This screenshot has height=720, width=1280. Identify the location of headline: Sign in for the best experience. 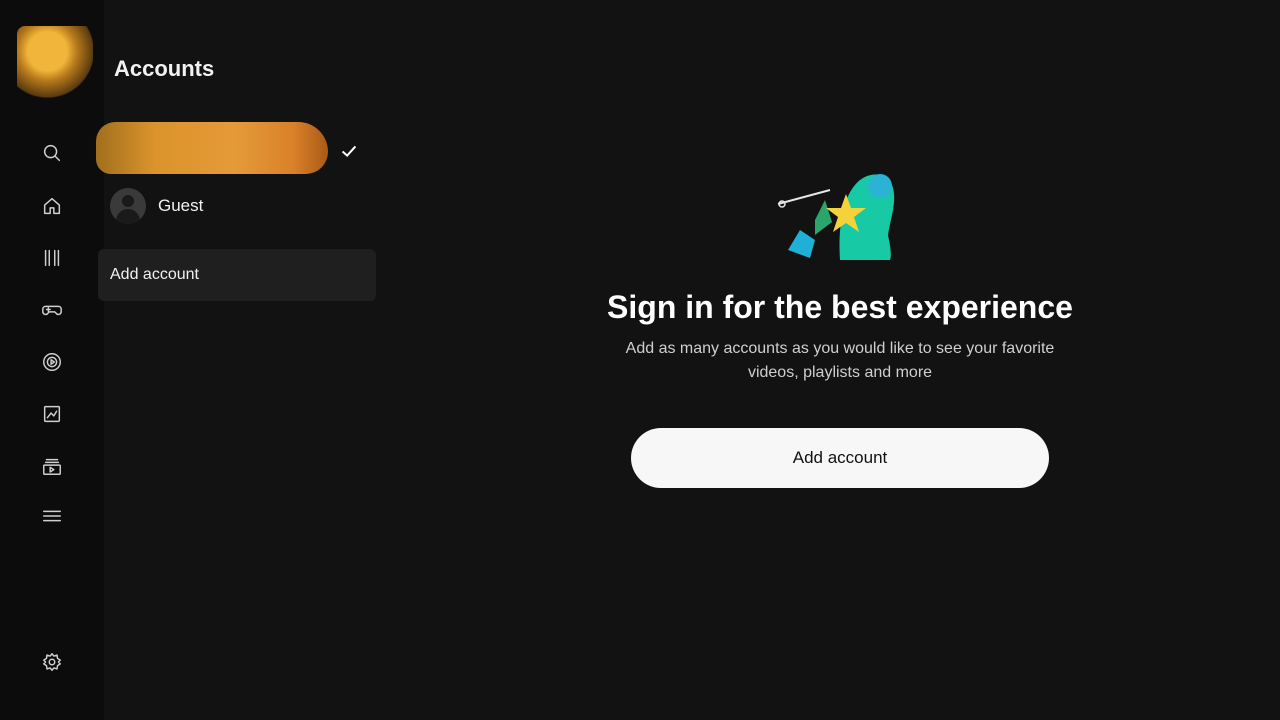
(840, 307).